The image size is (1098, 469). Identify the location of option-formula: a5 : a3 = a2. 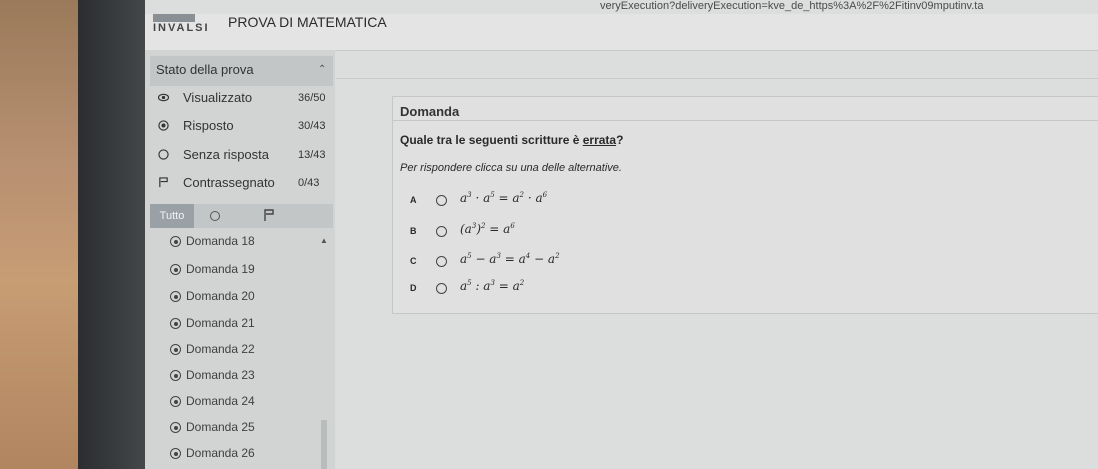
(492, 286).